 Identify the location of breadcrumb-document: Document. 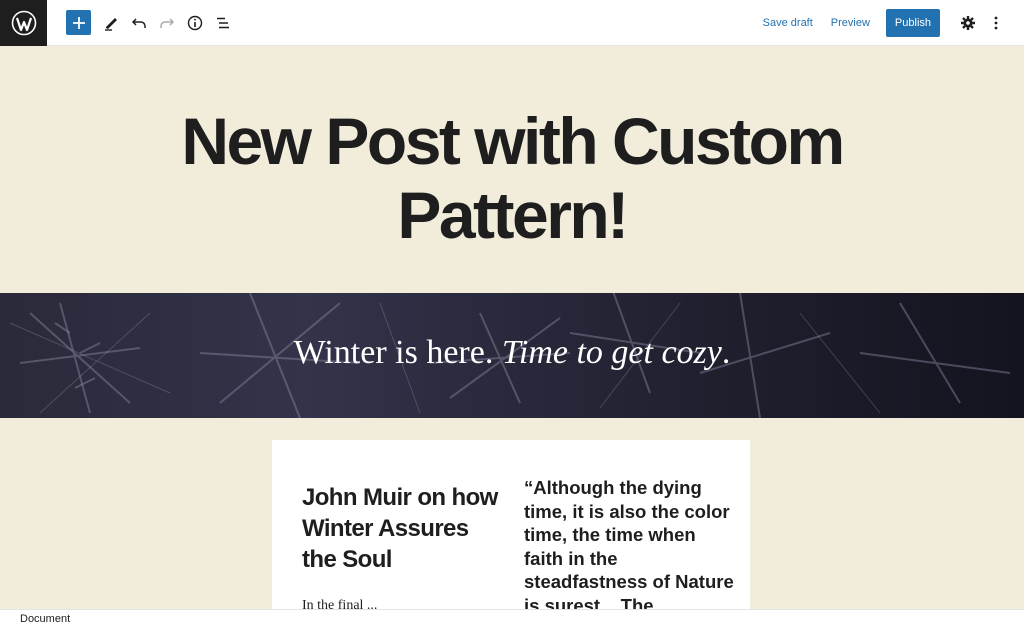
(45, 619).